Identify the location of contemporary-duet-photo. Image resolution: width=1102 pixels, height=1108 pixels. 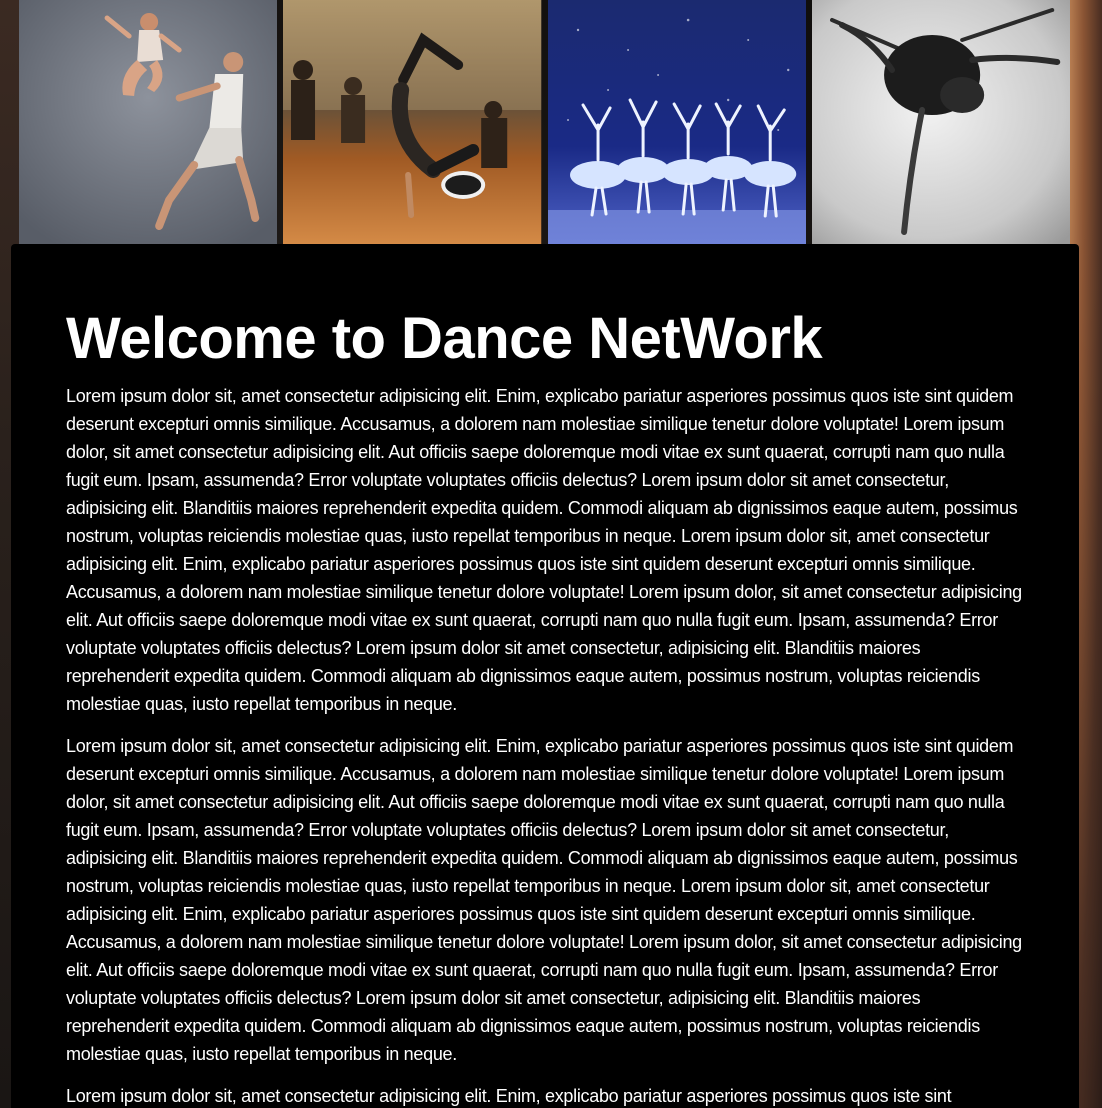
(148, 122).